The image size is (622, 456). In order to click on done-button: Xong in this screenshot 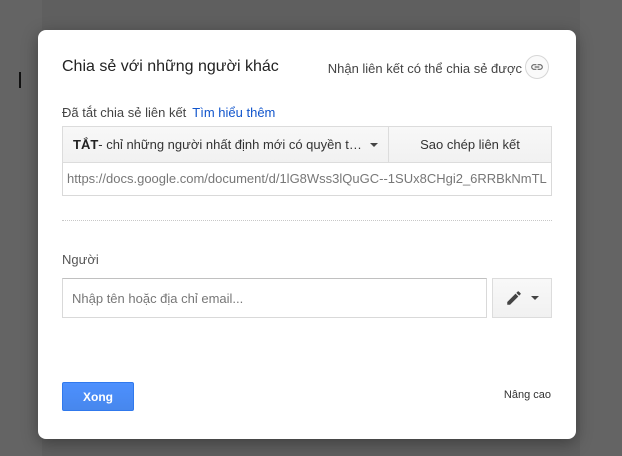, I will do `click(98, 396)`.